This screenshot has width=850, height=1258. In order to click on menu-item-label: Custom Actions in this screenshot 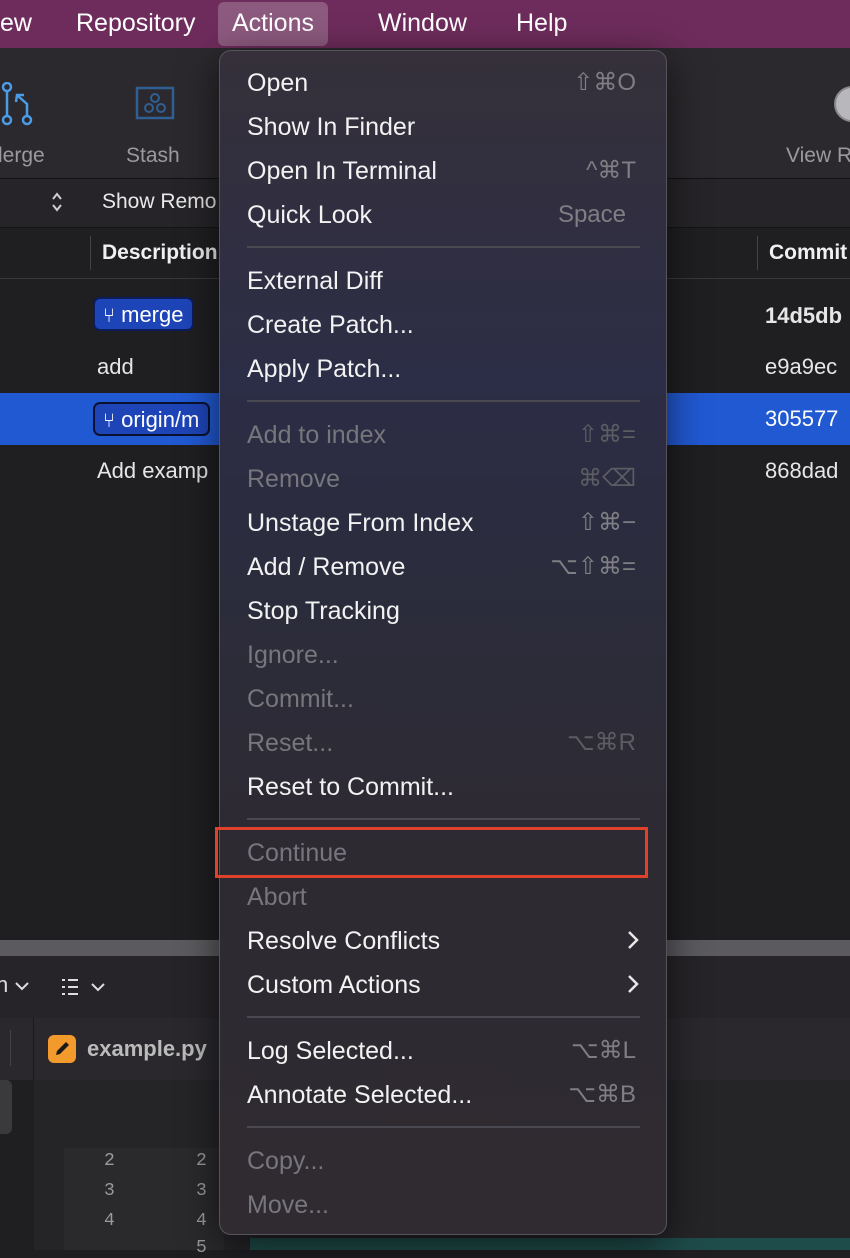, I will do `click(334, 985)`.